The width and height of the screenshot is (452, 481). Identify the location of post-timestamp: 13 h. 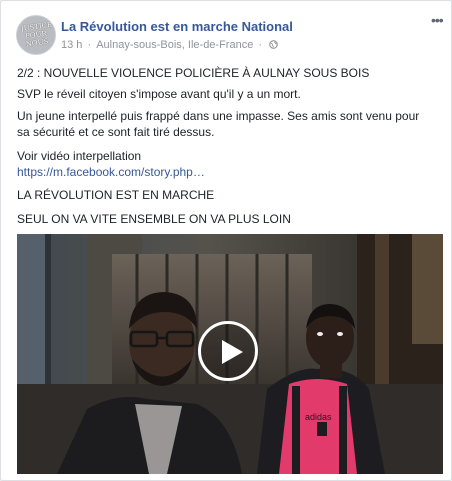
(71, 45).